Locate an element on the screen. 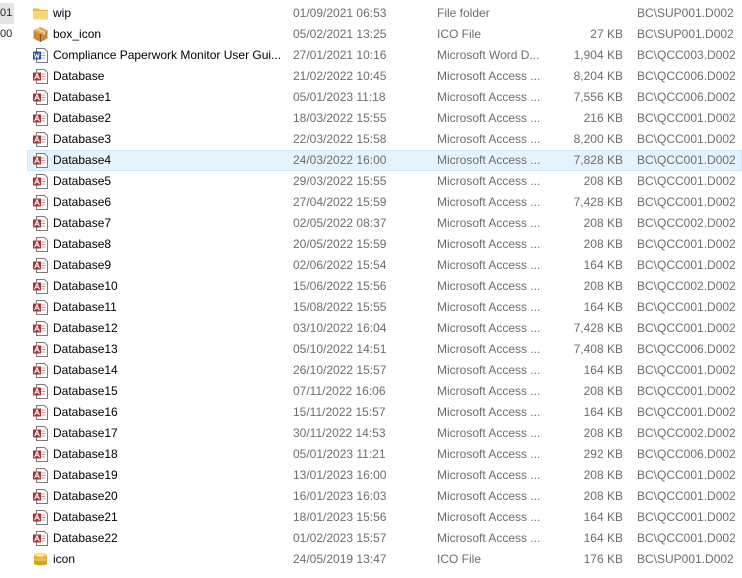  file-name: Database14 is located at coordinates (85, 370).